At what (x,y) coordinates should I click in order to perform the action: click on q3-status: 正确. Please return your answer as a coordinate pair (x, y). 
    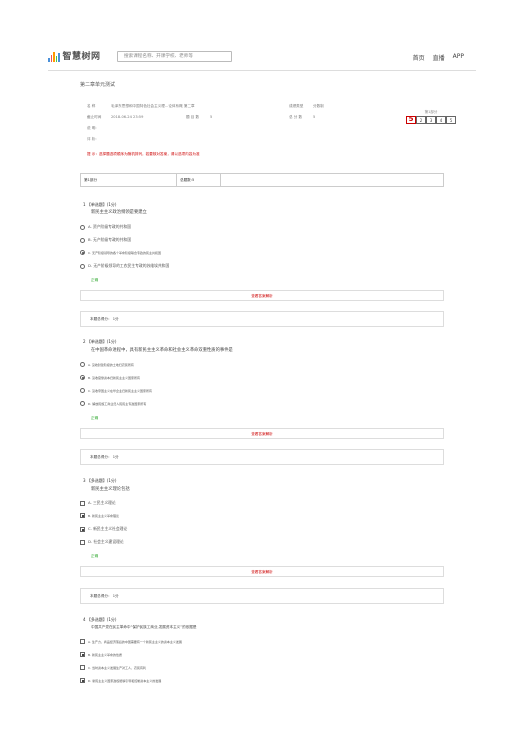
    Looking at the image, I should click on (95, 556).